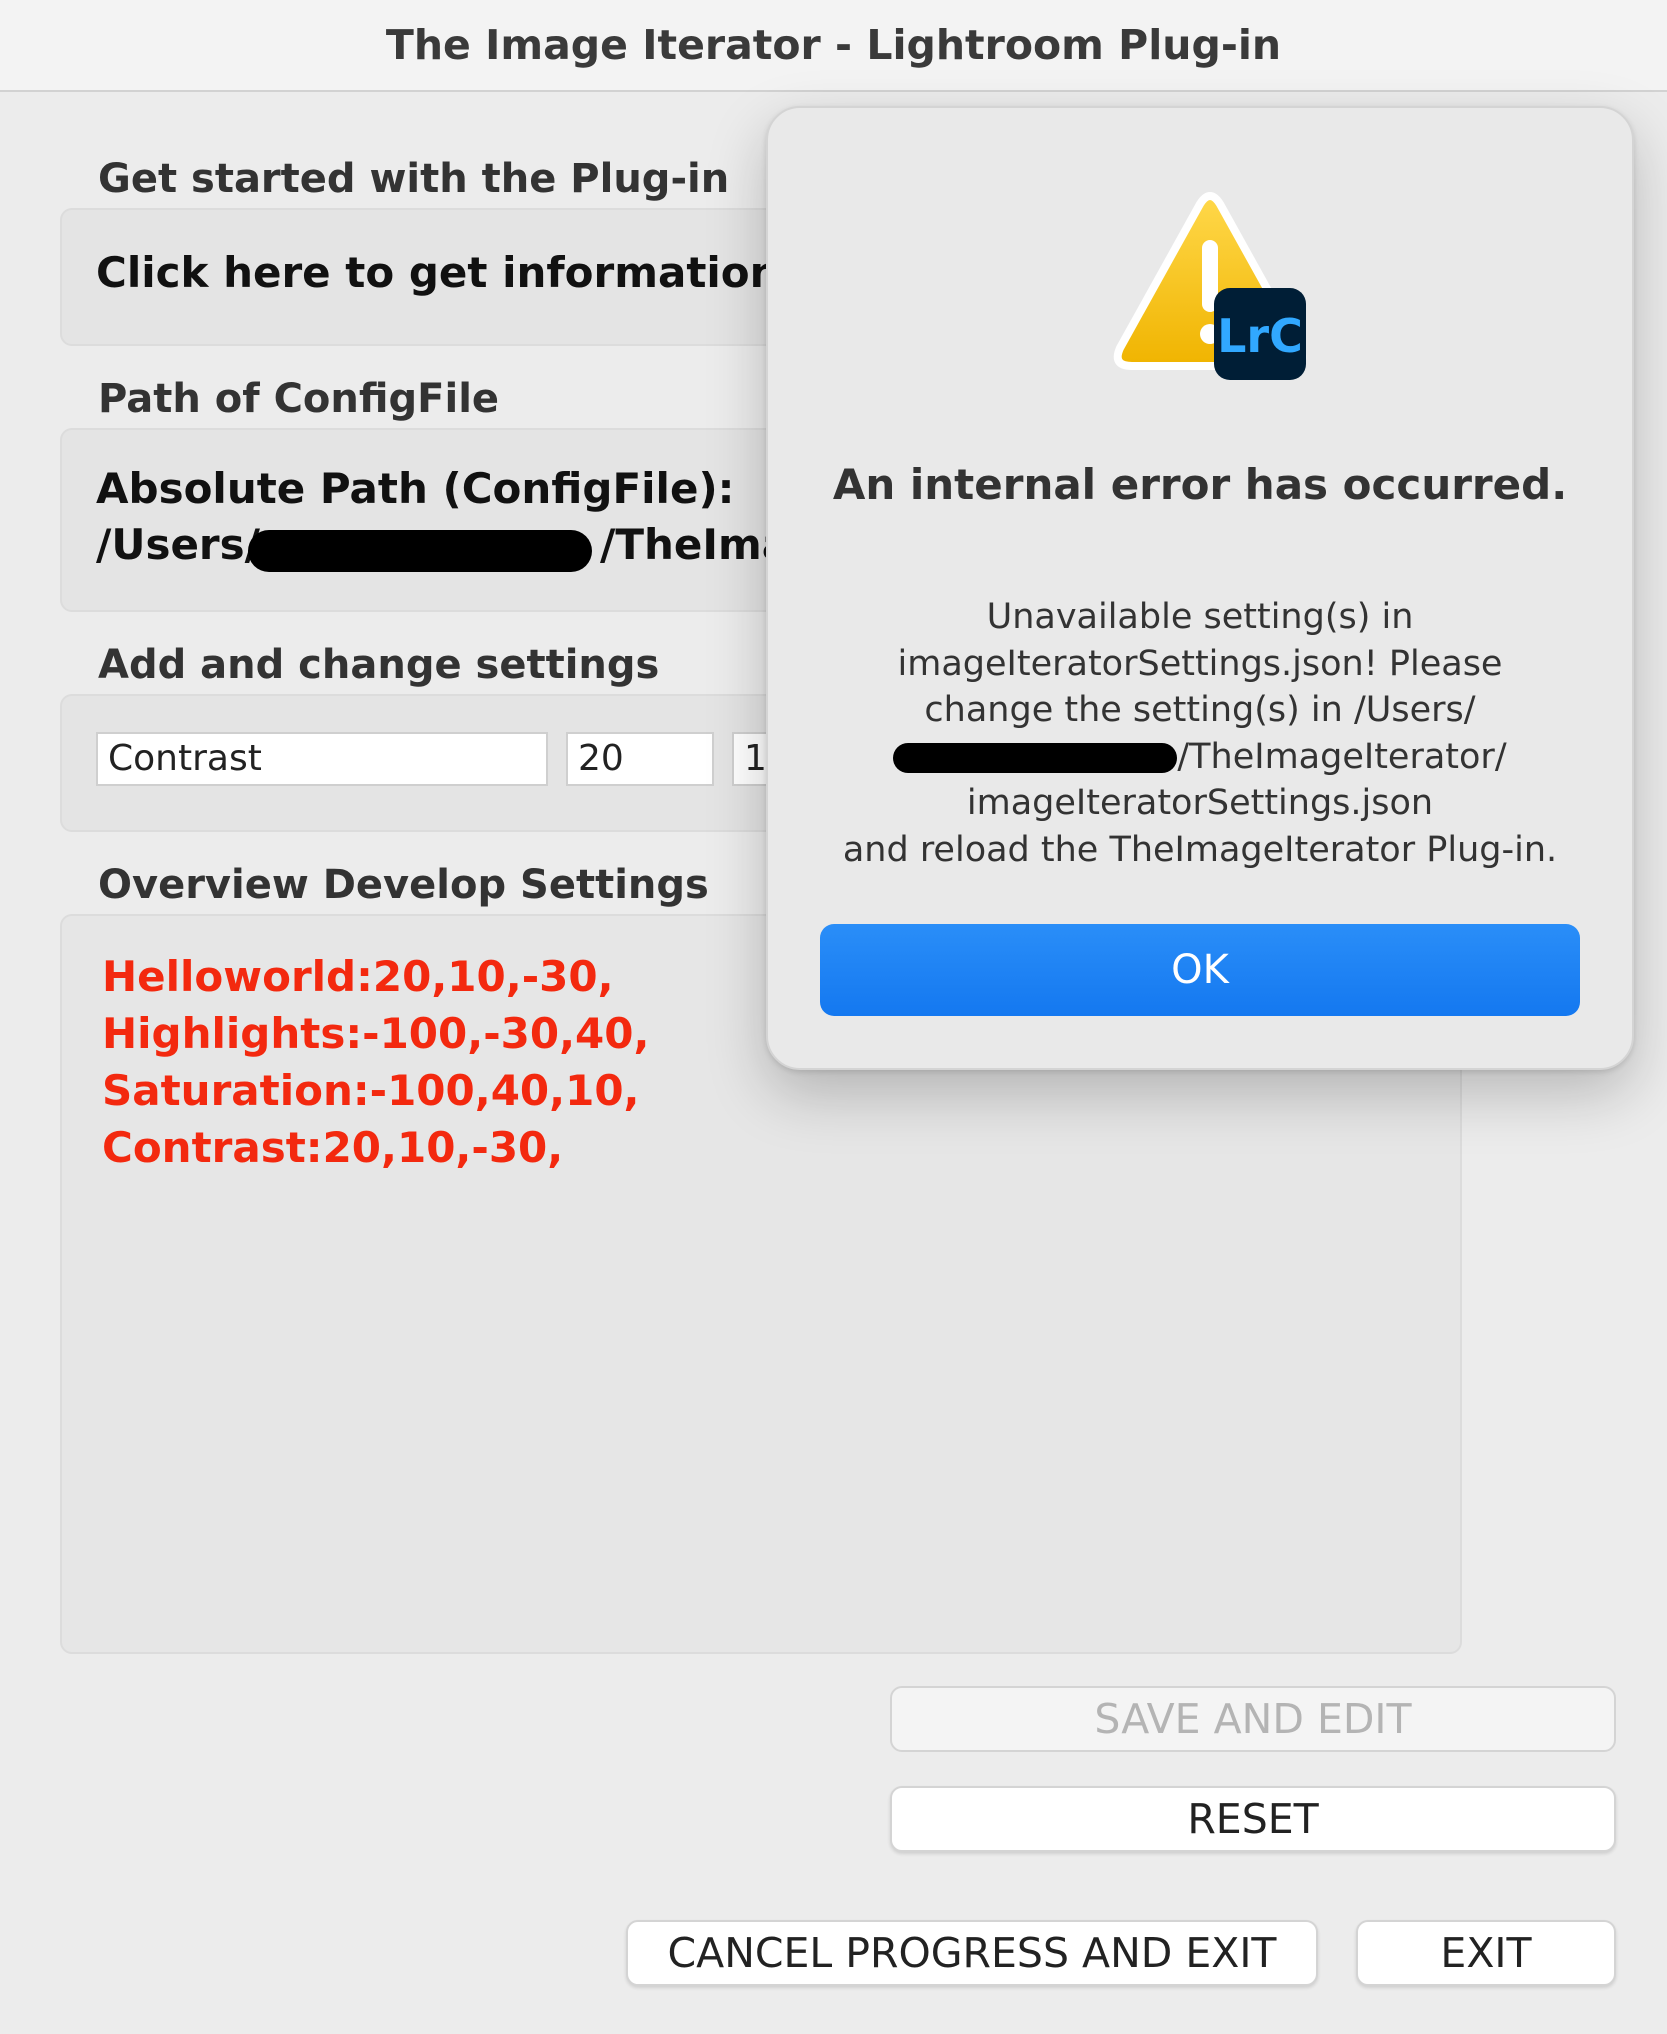 The image size is (1667, 2034). Describe the element at coordinates (403, 885) in the screenshot. I see `overview-label: Overview Develop Settings` at that location.